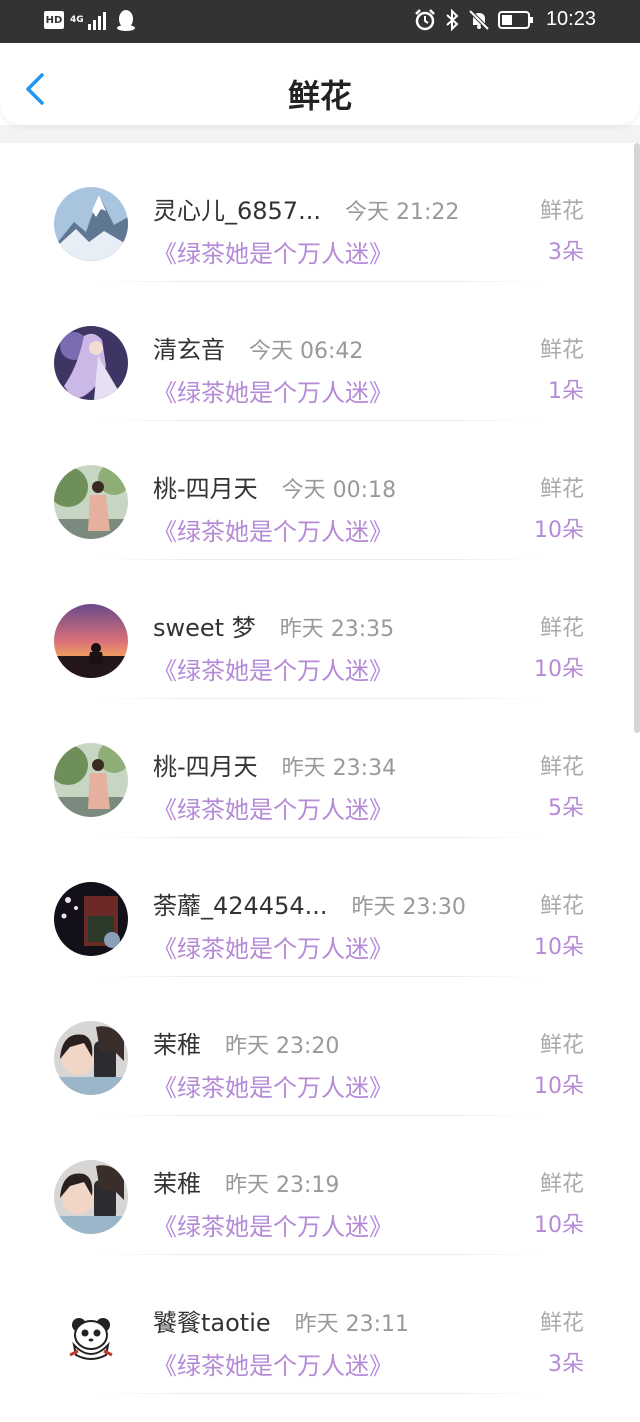 The width and height of the screenshot is (640, 1422). I want to click on gift-count: 5朵, so click(566, 808).